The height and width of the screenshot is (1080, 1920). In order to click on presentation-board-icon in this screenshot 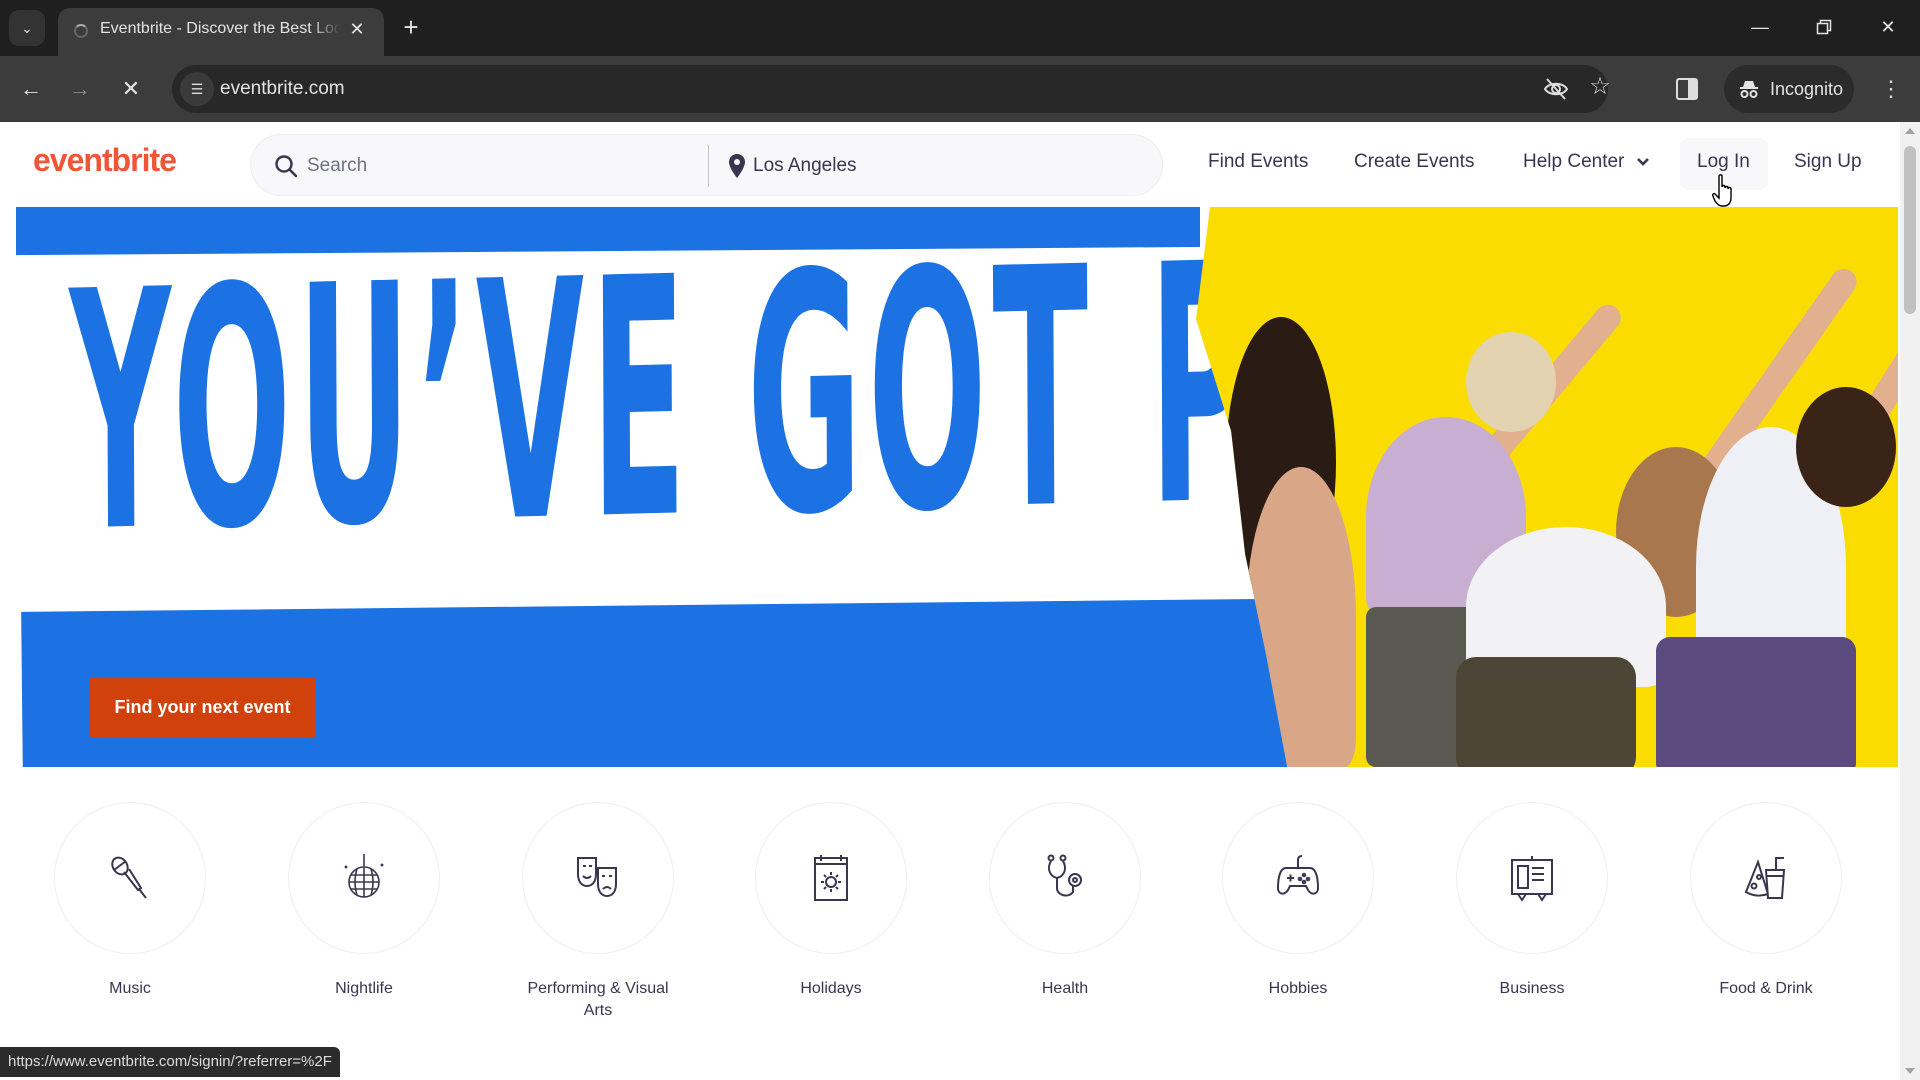, I will do `click(1532, 879)`.